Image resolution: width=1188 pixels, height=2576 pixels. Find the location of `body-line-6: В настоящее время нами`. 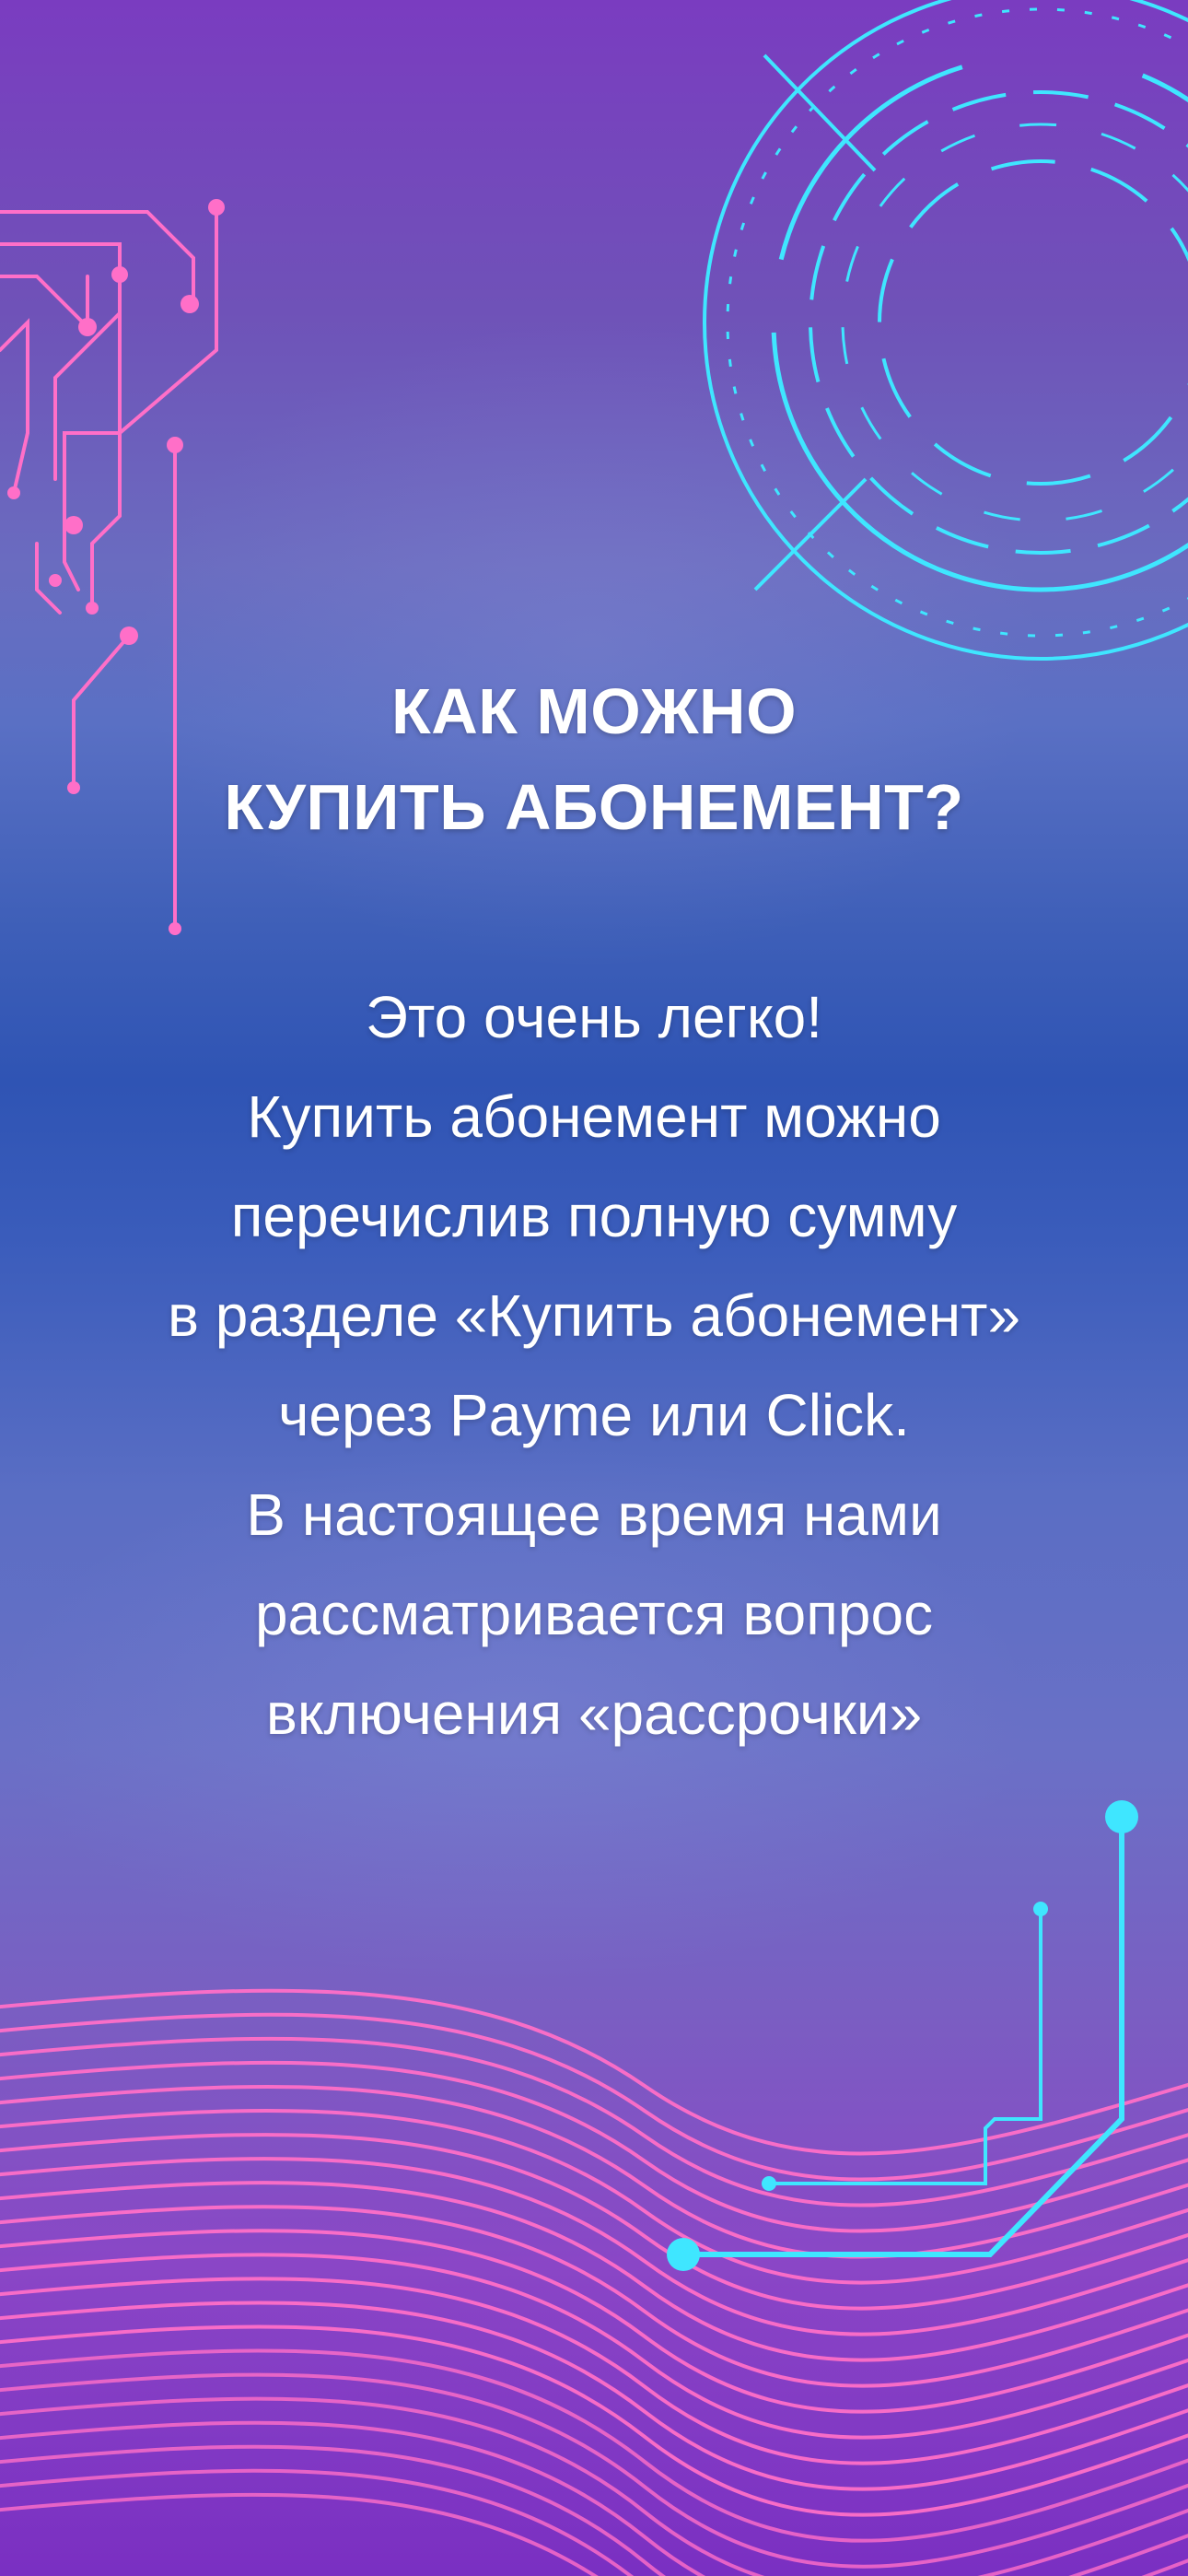

body-line-6: В настоящее время нами is located at coordinates (594, 1514).